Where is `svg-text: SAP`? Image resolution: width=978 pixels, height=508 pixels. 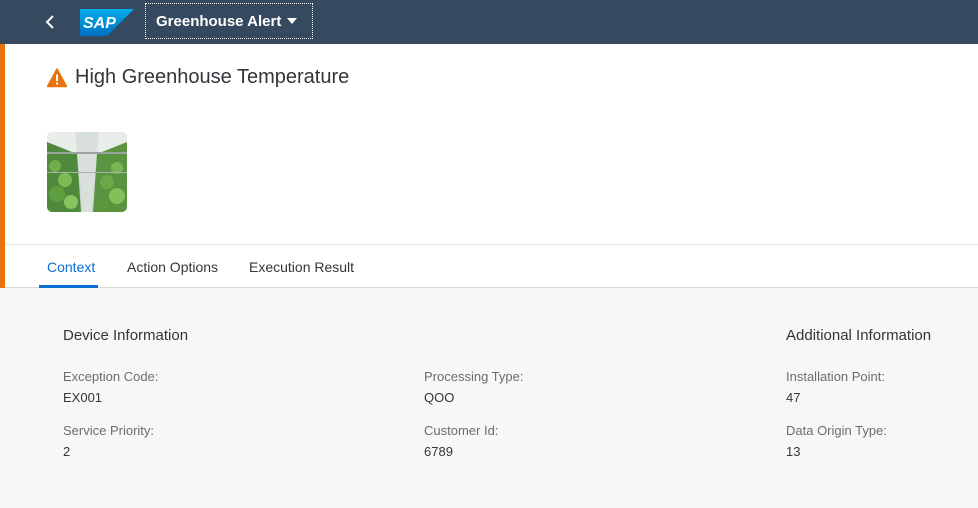 svg-text: SAP is located at coordinates (99, 23).